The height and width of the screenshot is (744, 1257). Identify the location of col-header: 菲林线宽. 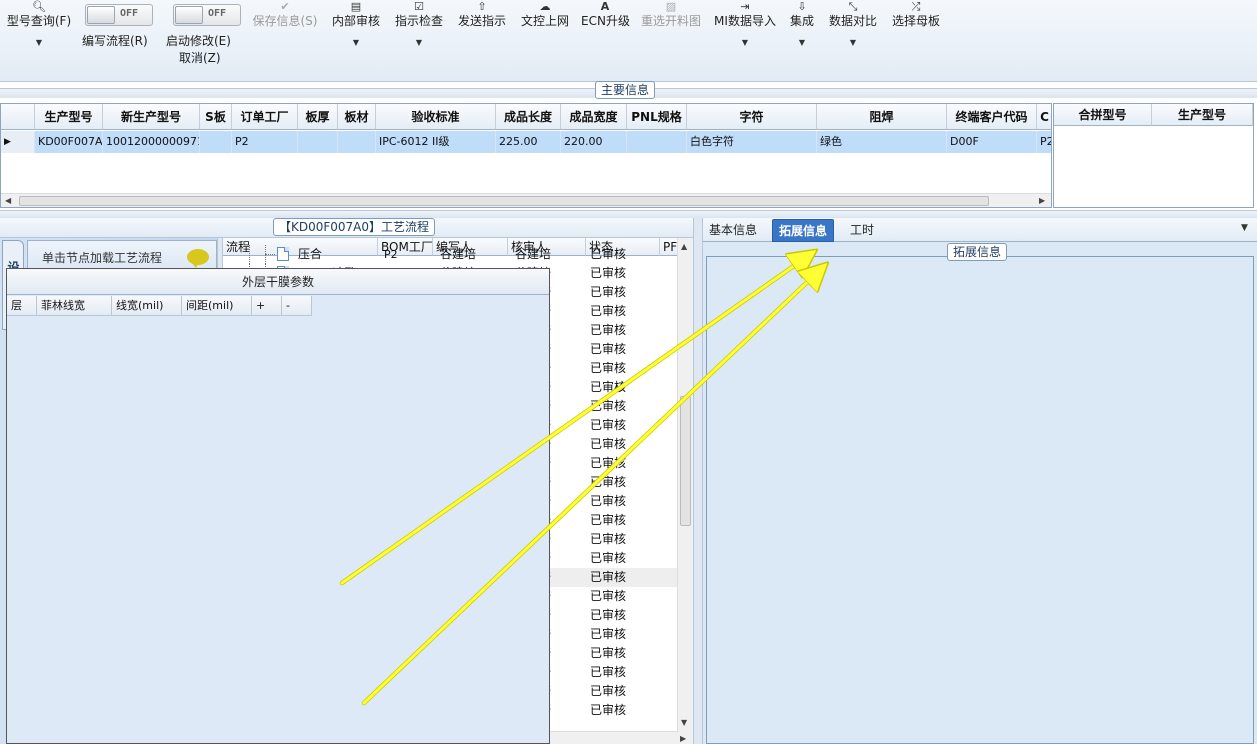
(74, 306).